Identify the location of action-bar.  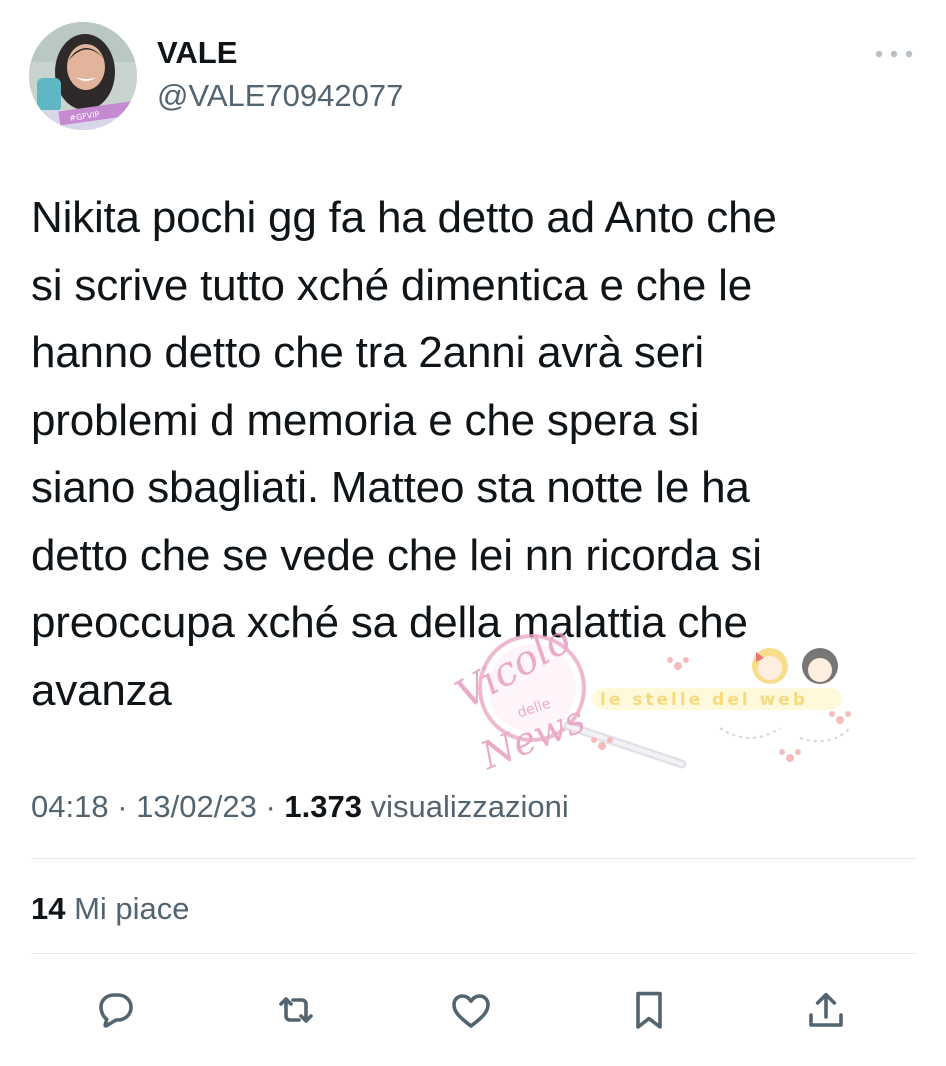
(473, 1010).